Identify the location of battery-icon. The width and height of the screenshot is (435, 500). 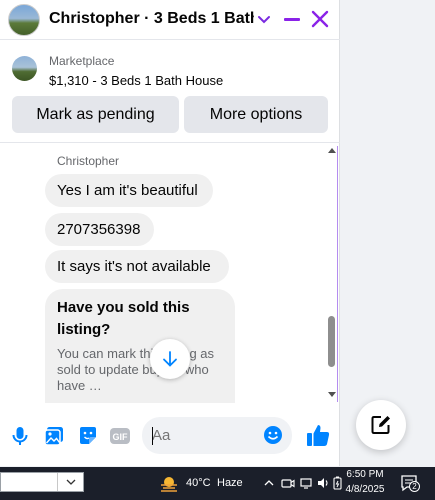
(338, 483).